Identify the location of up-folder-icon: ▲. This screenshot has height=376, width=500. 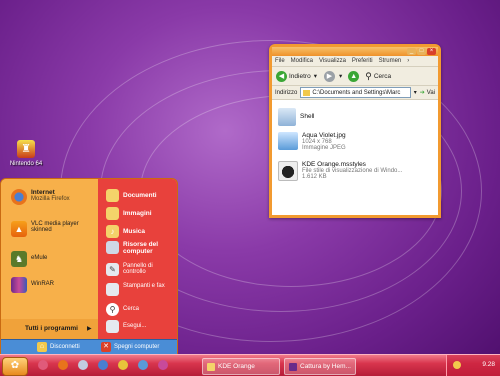
(354, 76).